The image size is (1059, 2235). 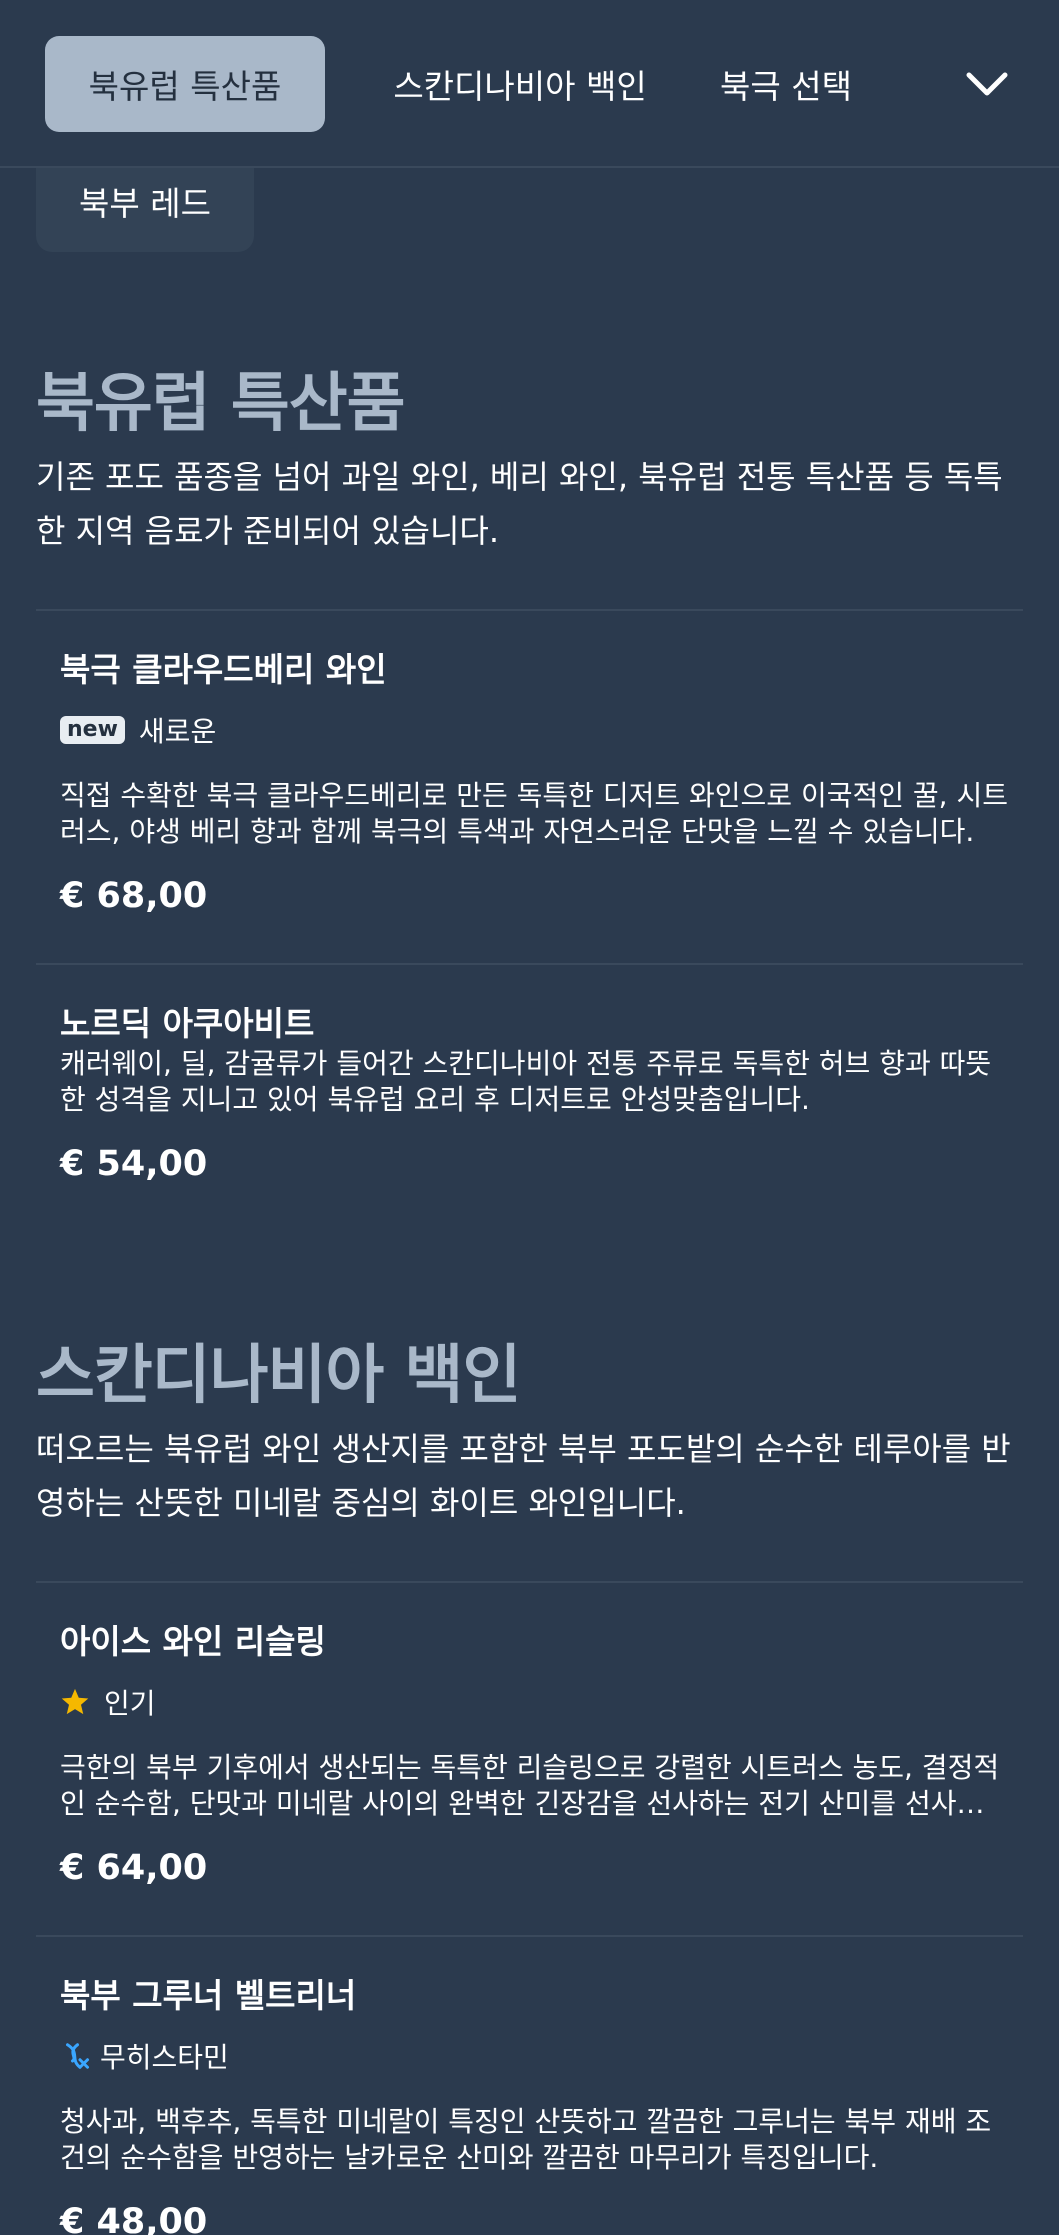 I want to click on category-nav: 북유럽 특산품 스칸디나비아 백인 북극 선택, so click(x=529, y=84).